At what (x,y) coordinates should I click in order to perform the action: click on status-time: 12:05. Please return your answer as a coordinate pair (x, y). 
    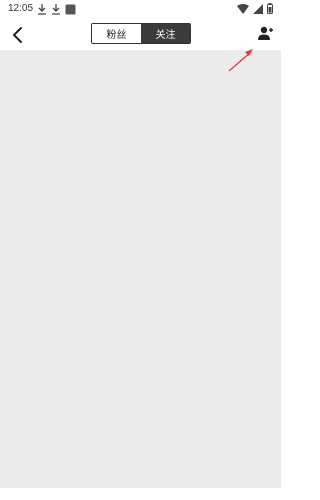
    Looking at the image, I should click on (21, 8).